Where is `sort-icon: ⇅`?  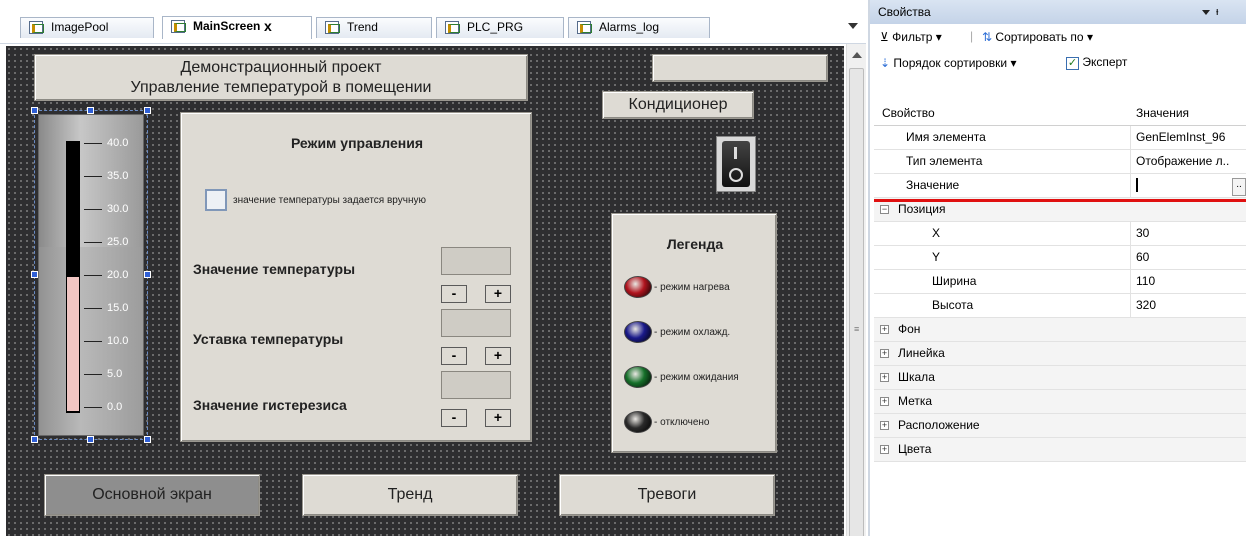 sort-icon: ⇅ is located at coordinates (987, 37).